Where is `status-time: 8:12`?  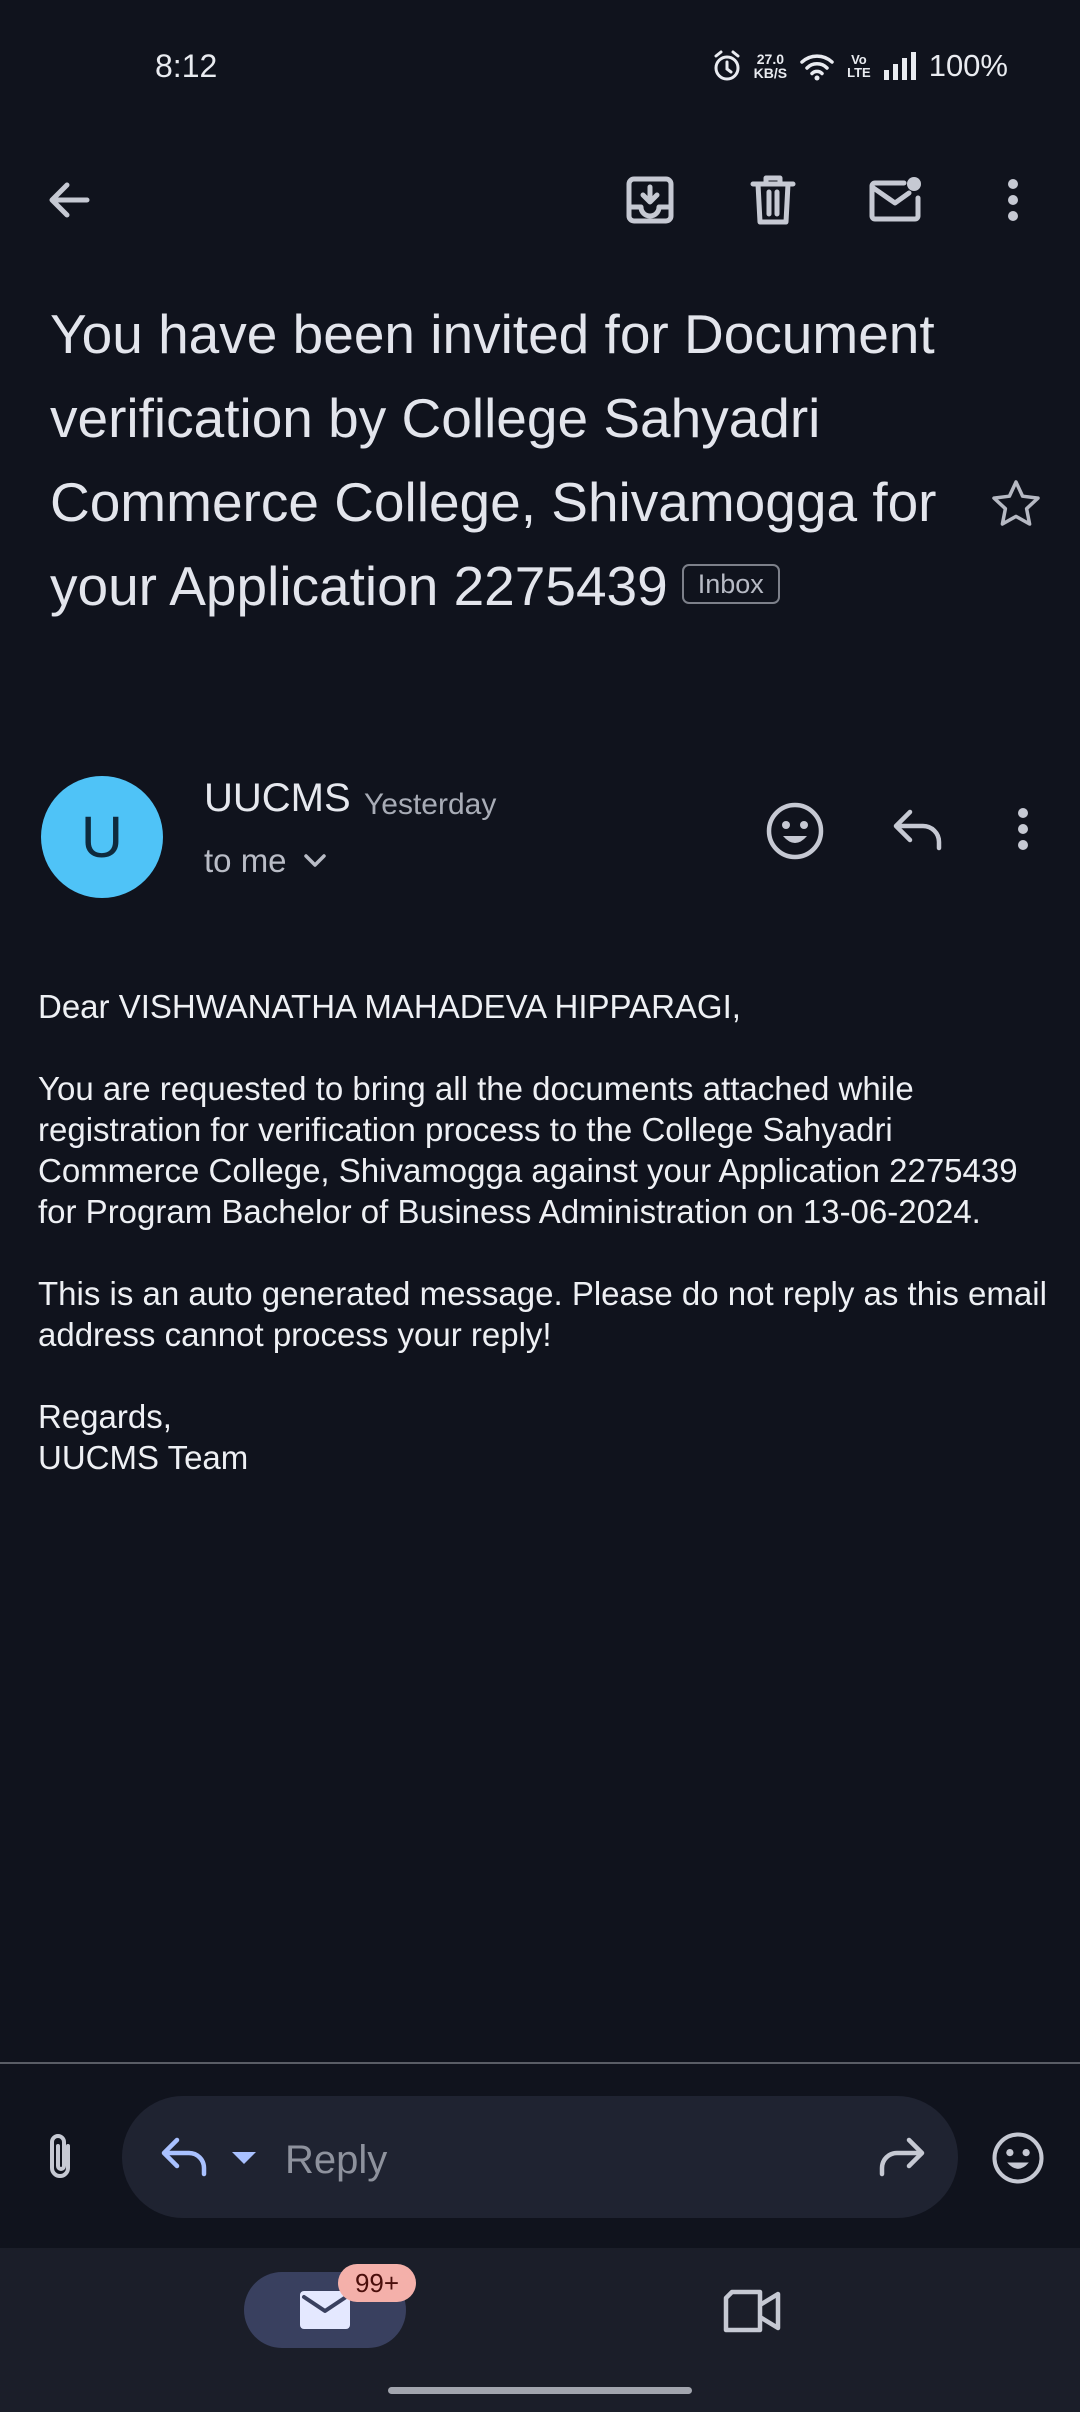 status-time: 8:12 is located at coordinates (186, 66).